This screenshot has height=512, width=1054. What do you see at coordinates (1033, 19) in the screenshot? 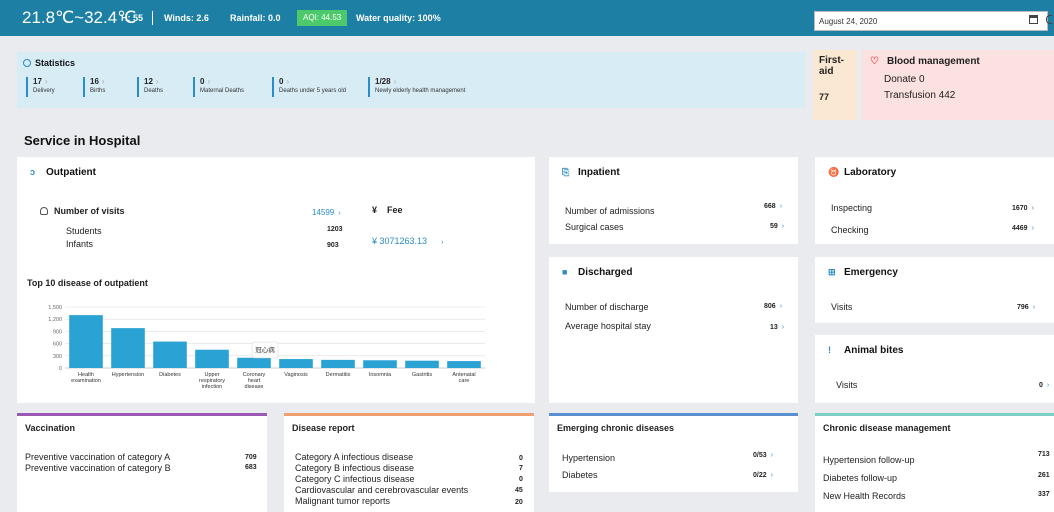
I see `calendar-icon` at bounding box center [1033, 19].